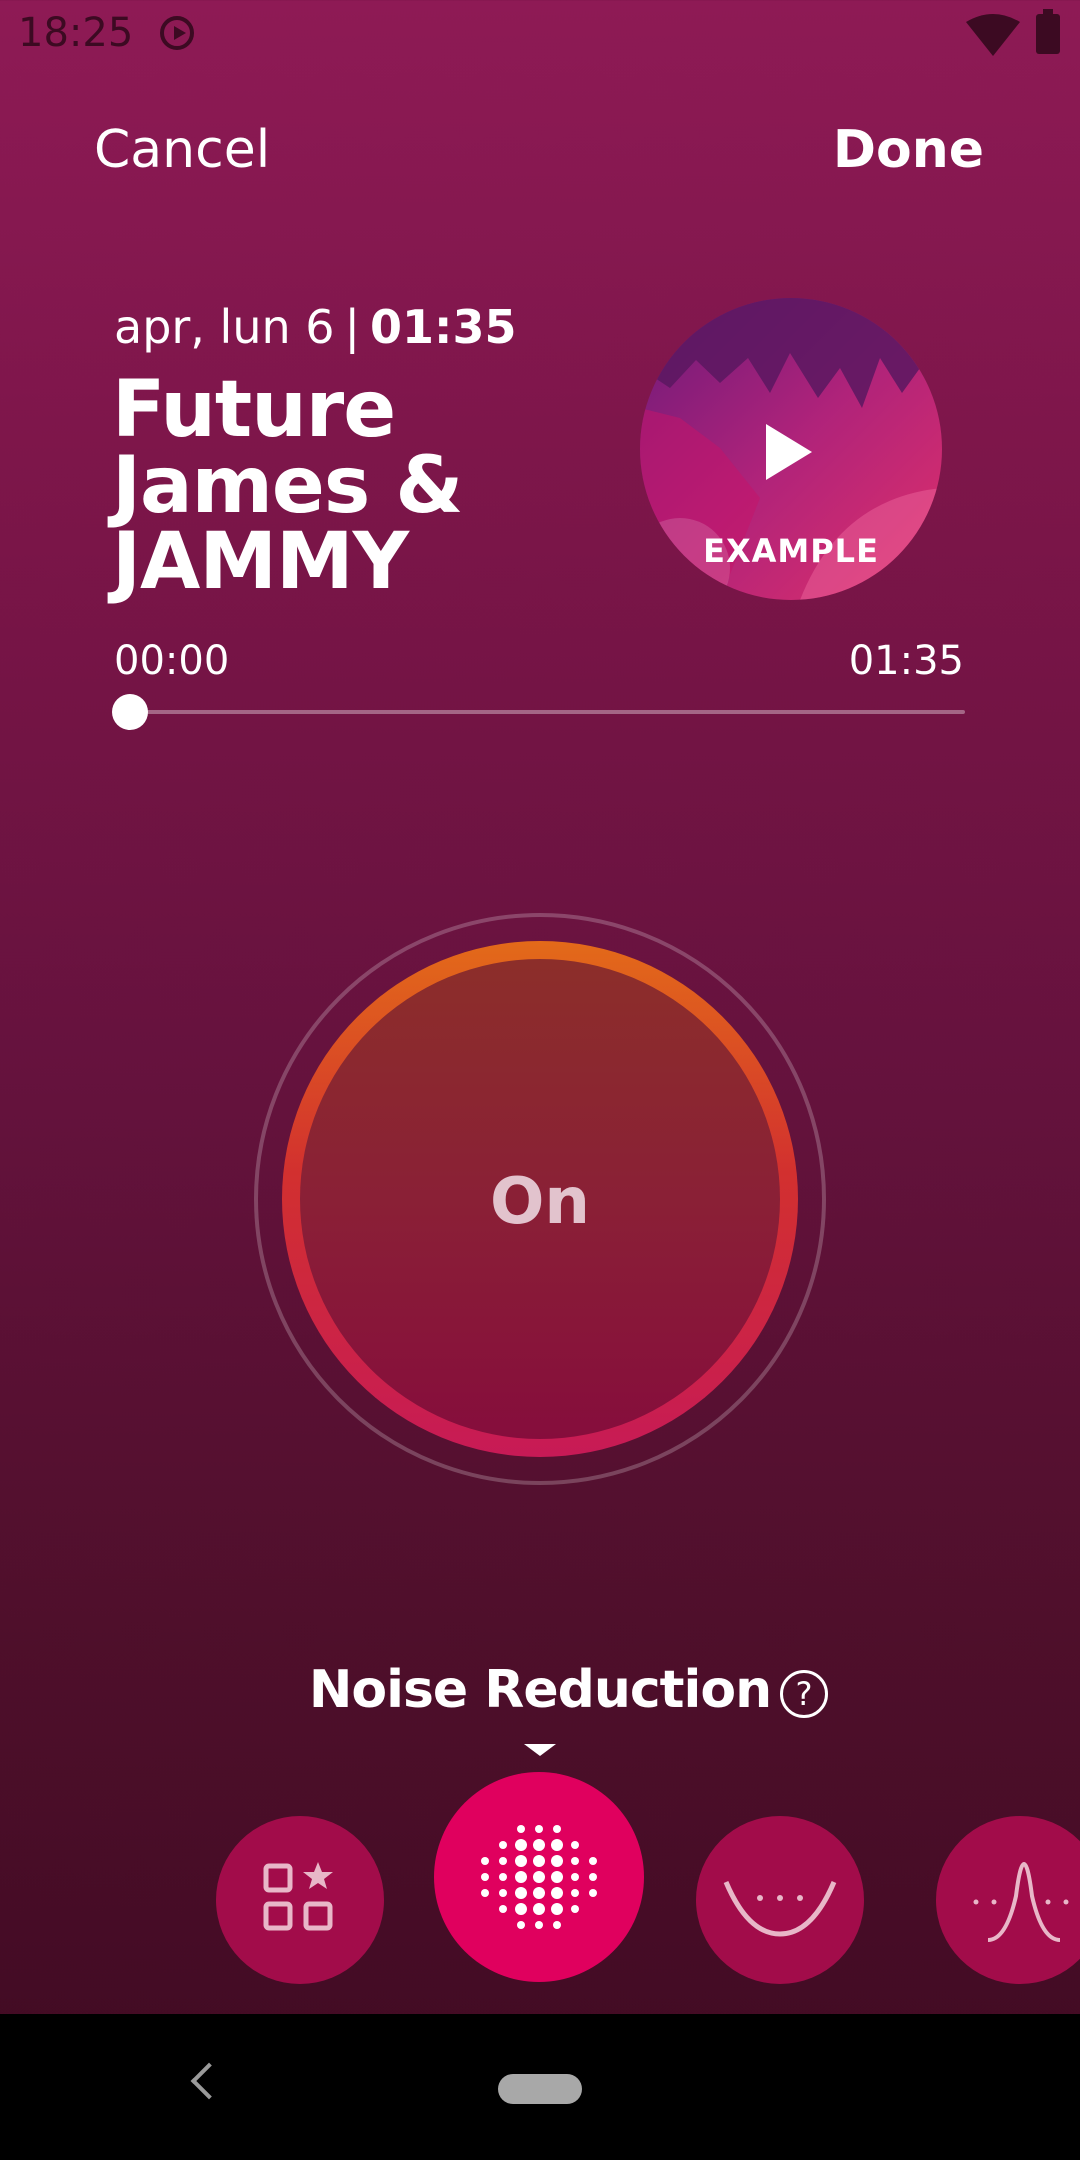 The height and width of the screenshot is (2160, 1080). I want to click on toggle-label: On, so click(540, 1202).